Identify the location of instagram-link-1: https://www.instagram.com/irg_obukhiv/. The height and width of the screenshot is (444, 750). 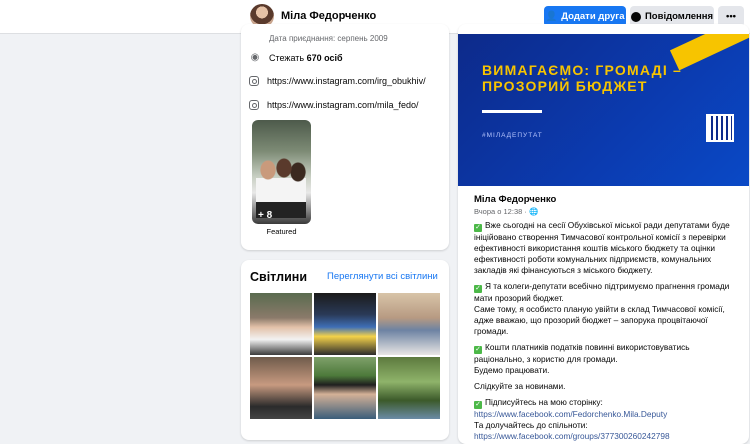
(346, 81).